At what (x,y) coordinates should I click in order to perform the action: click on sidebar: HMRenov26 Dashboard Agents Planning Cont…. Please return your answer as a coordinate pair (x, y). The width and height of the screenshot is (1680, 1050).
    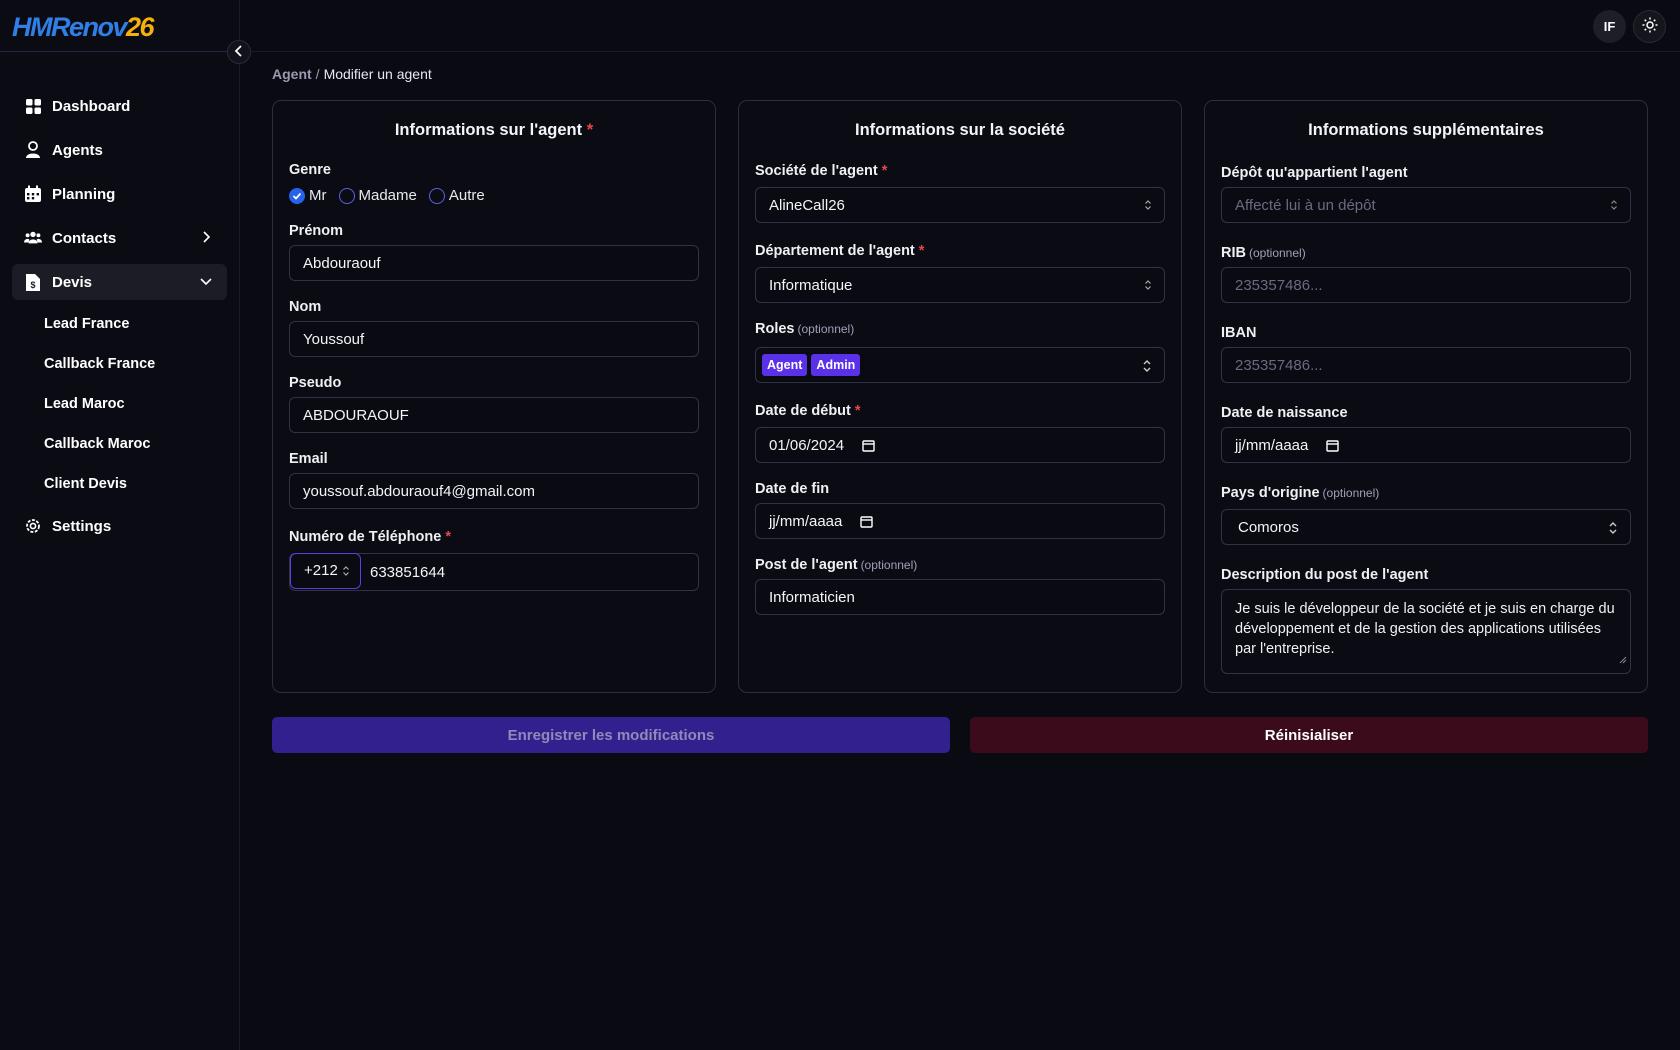
    Looking at the image, I should click on (120, 525).